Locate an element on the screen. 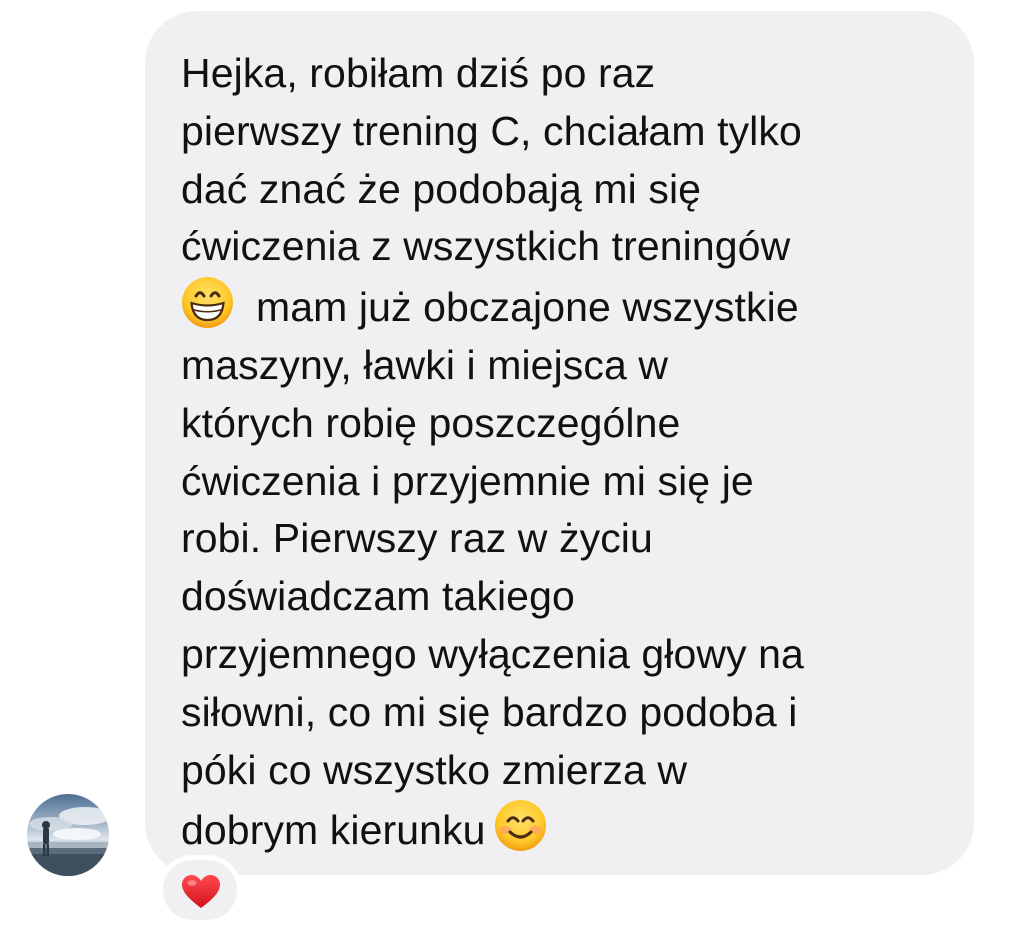 The width and height of the screenshot is (1024, 931). heart-reaction is located at coordinates (200, 890).